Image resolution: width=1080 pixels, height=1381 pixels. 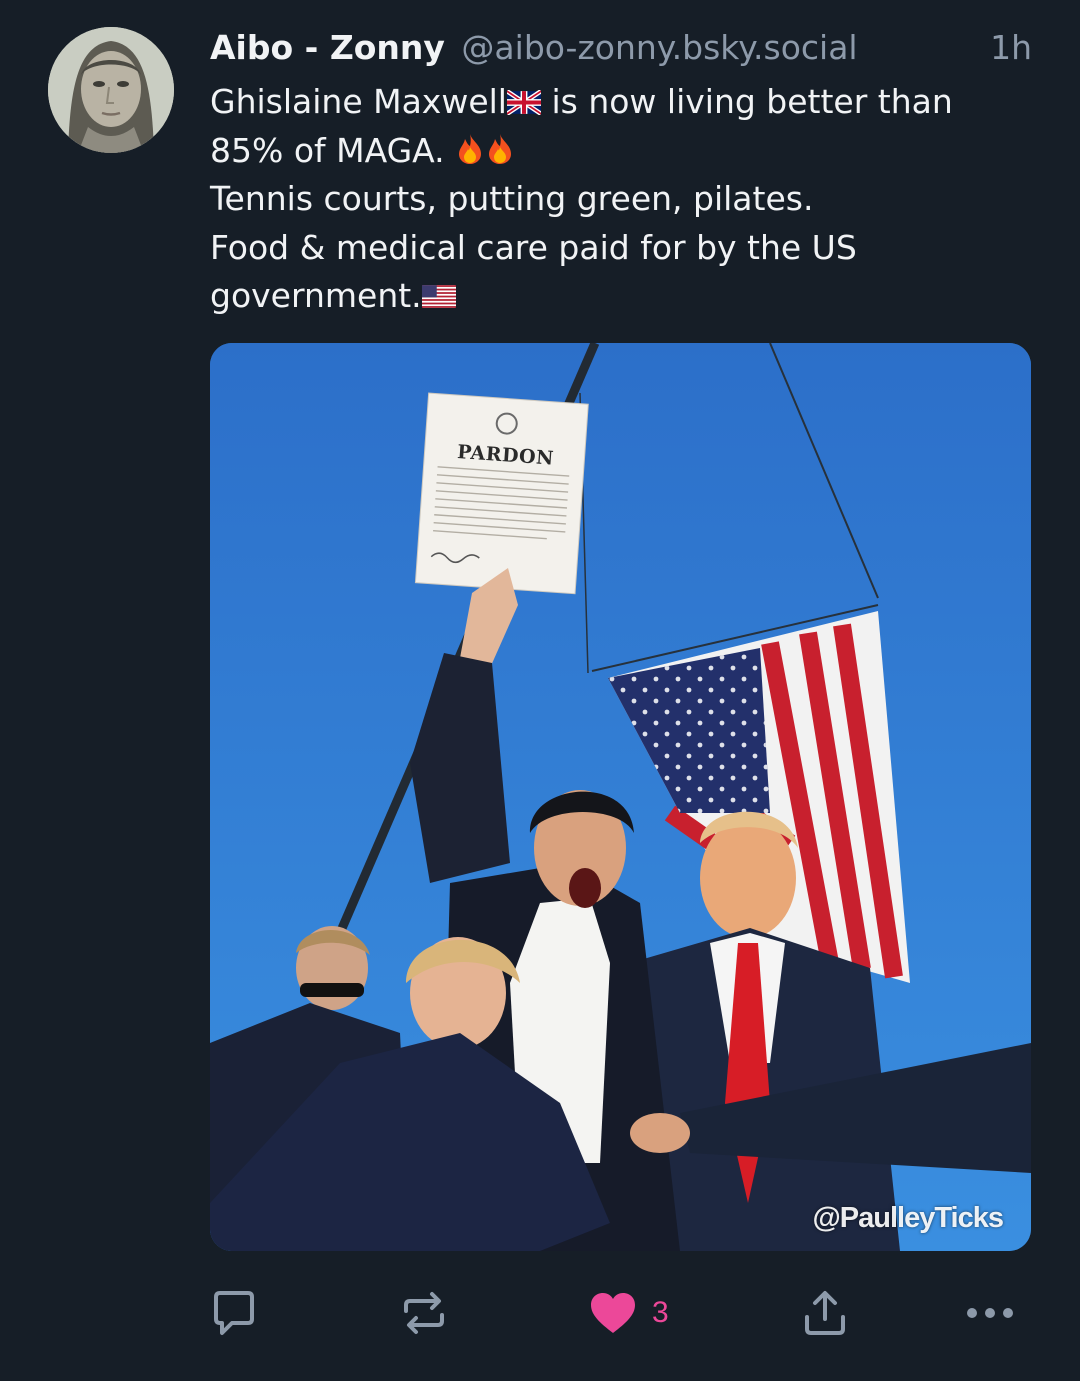 I want to click on post-text-line: 85% of MAGA., so click(x=620, y=151).